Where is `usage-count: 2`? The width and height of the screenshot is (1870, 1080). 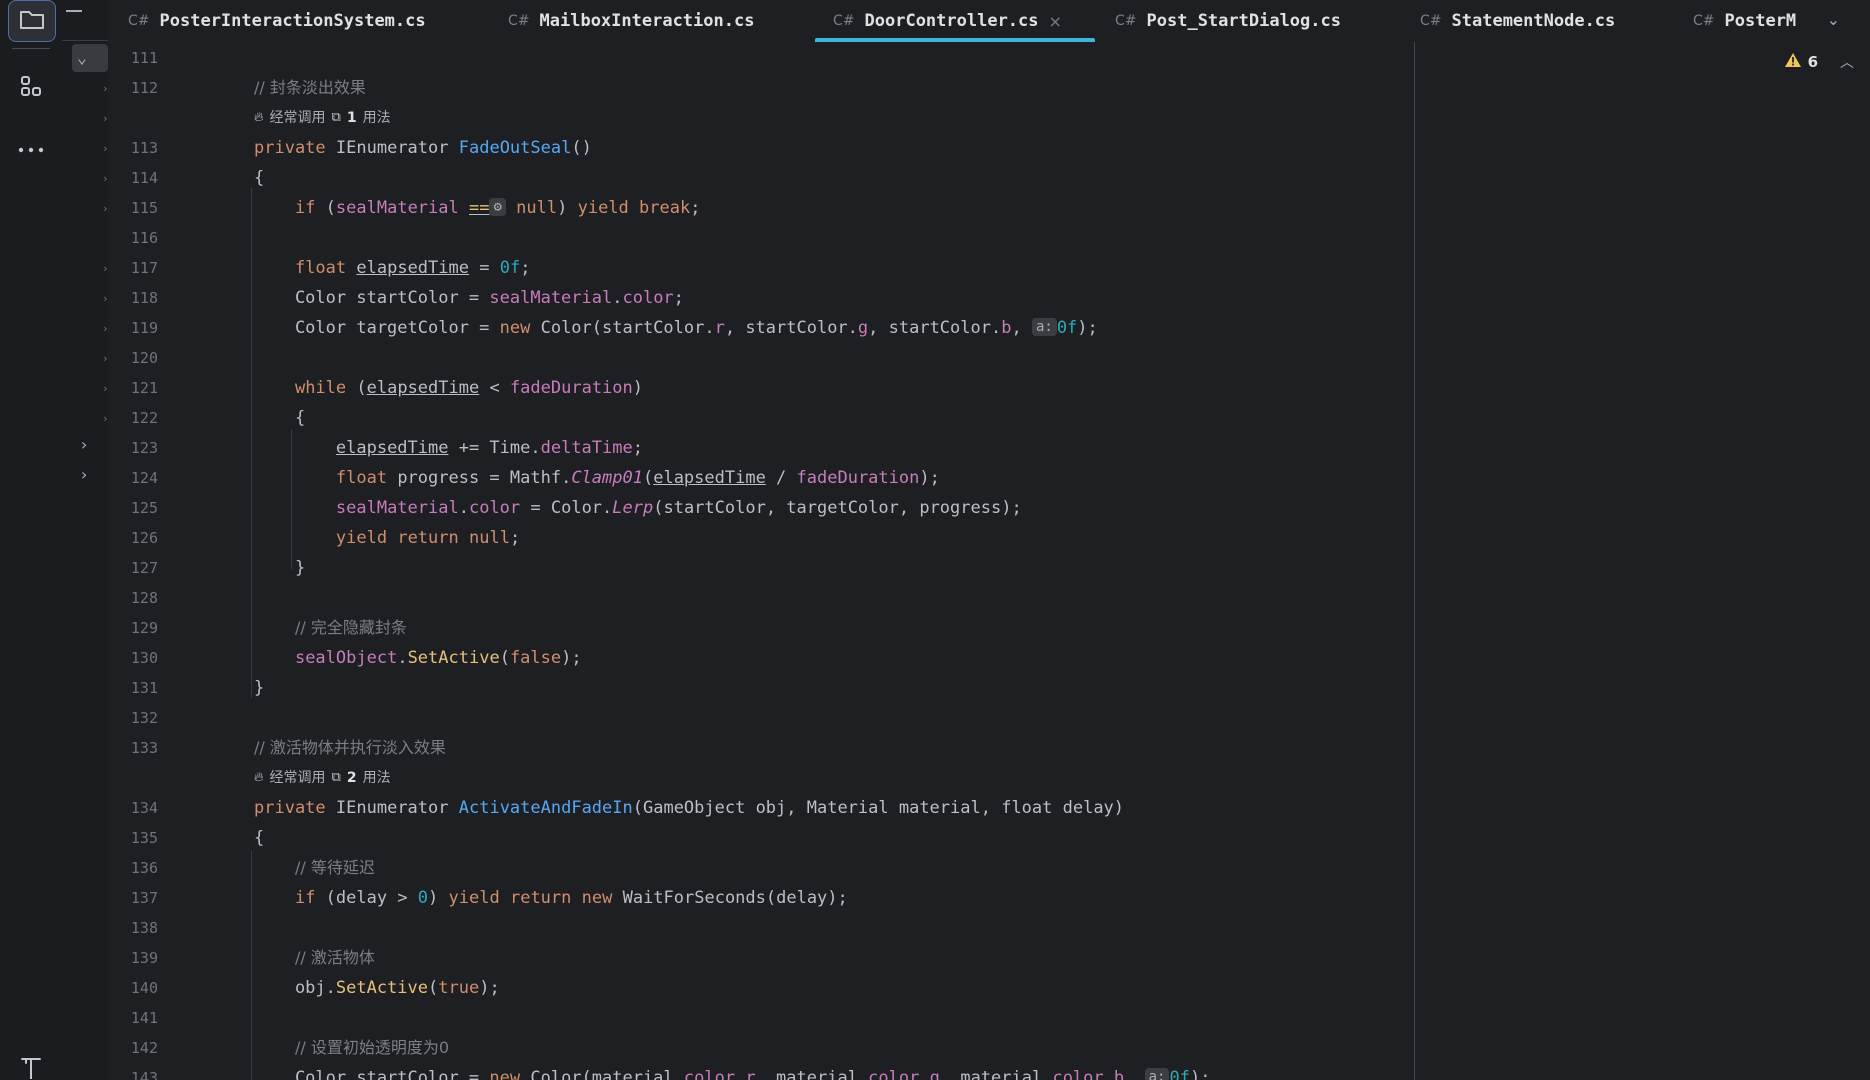
usage-count: 2 is located at coordinates (351, 778).